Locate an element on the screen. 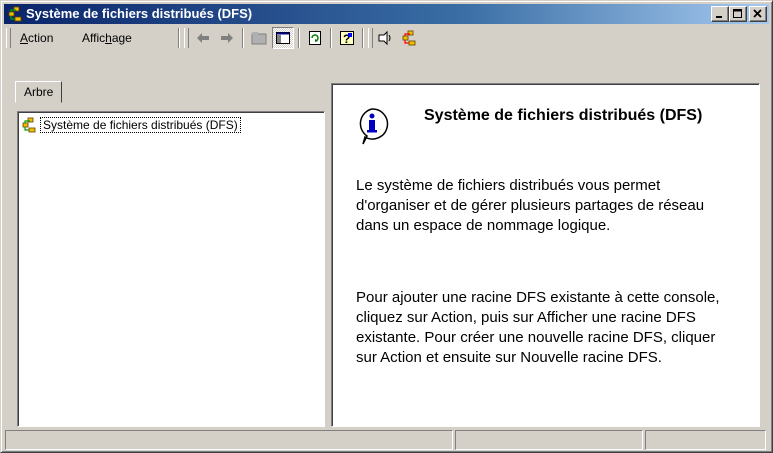 This screenshot has width=773, height=453. menu-affichage: Affichage is located at coordinates (107, 38).